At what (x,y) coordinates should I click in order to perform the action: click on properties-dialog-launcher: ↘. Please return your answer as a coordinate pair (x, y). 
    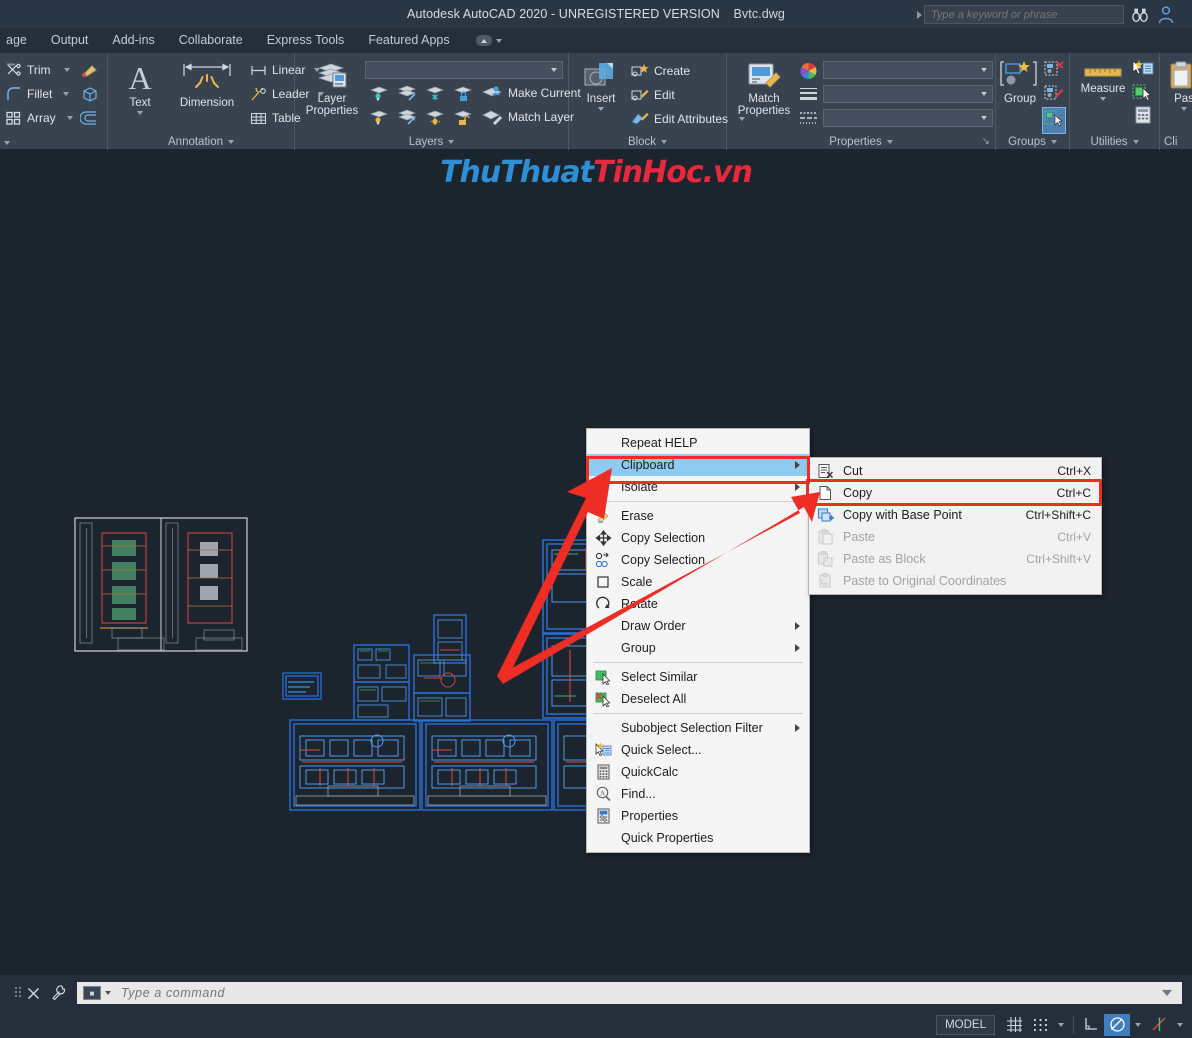
    Looking at the image, I should click on (986, 141).